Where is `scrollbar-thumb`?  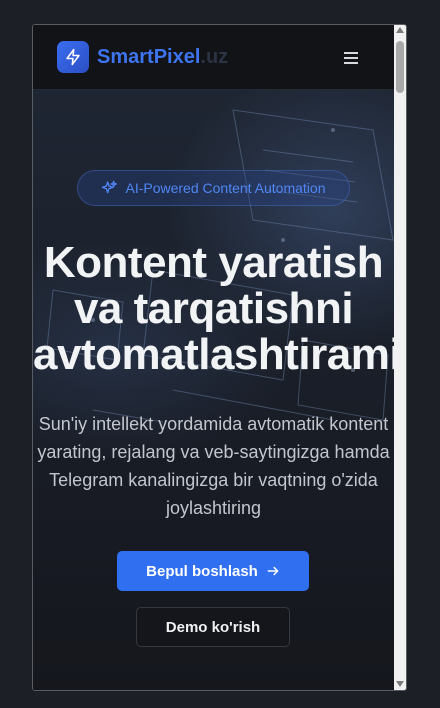
scrollbar-thumb is located at coordinates (400, 67).